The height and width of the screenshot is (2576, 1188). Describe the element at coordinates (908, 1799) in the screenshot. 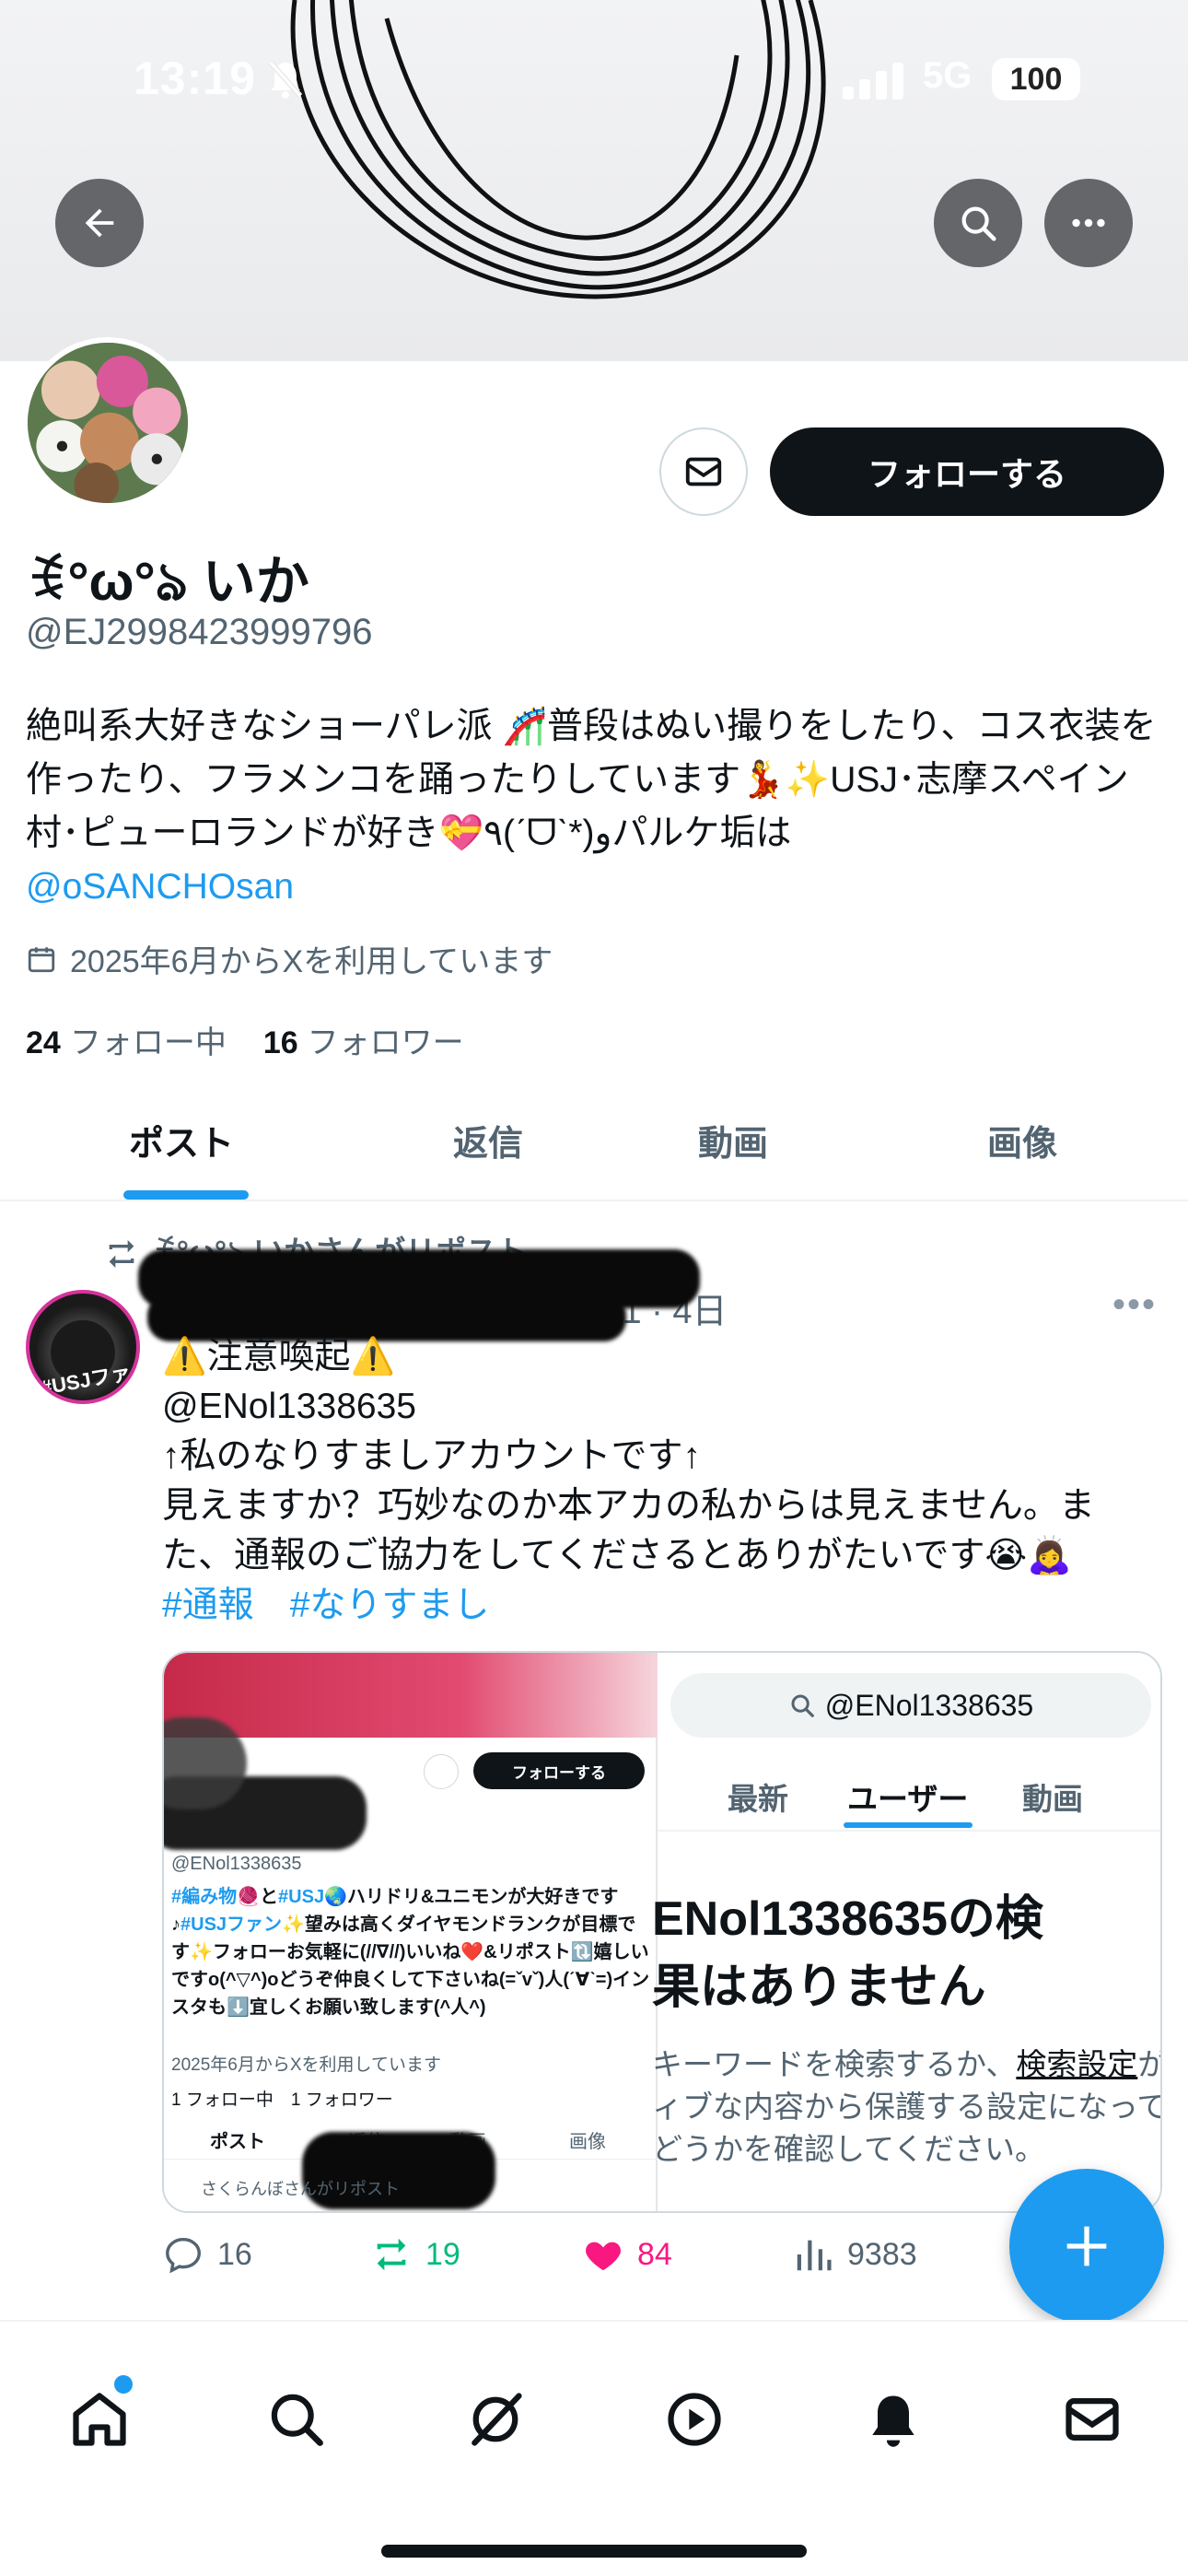

I see `search-tab: ユーザー` at that location.